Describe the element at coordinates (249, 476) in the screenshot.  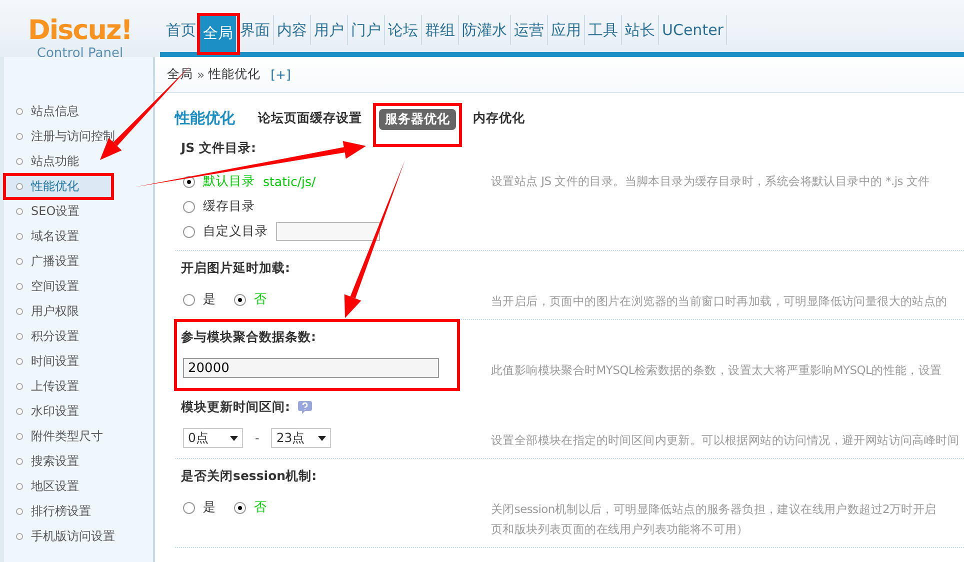
I see `setting-label: 是否关闭session机制:` at that location.